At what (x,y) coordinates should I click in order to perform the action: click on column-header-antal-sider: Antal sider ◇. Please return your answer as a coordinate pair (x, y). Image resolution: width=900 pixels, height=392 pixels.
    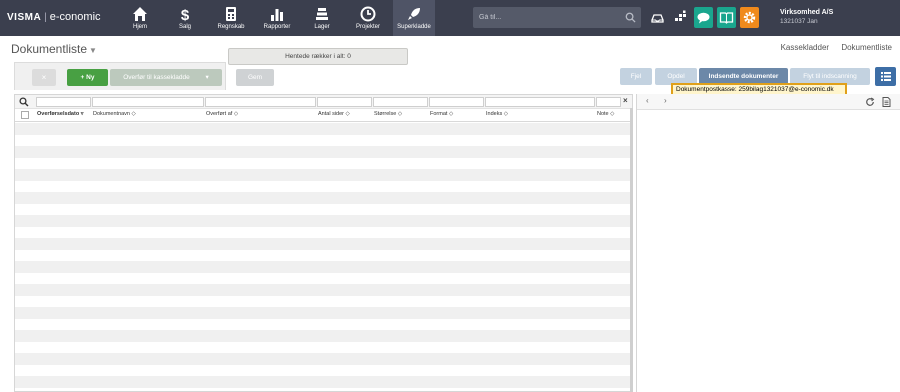
    Looking at the image, I should click on (334, 114).